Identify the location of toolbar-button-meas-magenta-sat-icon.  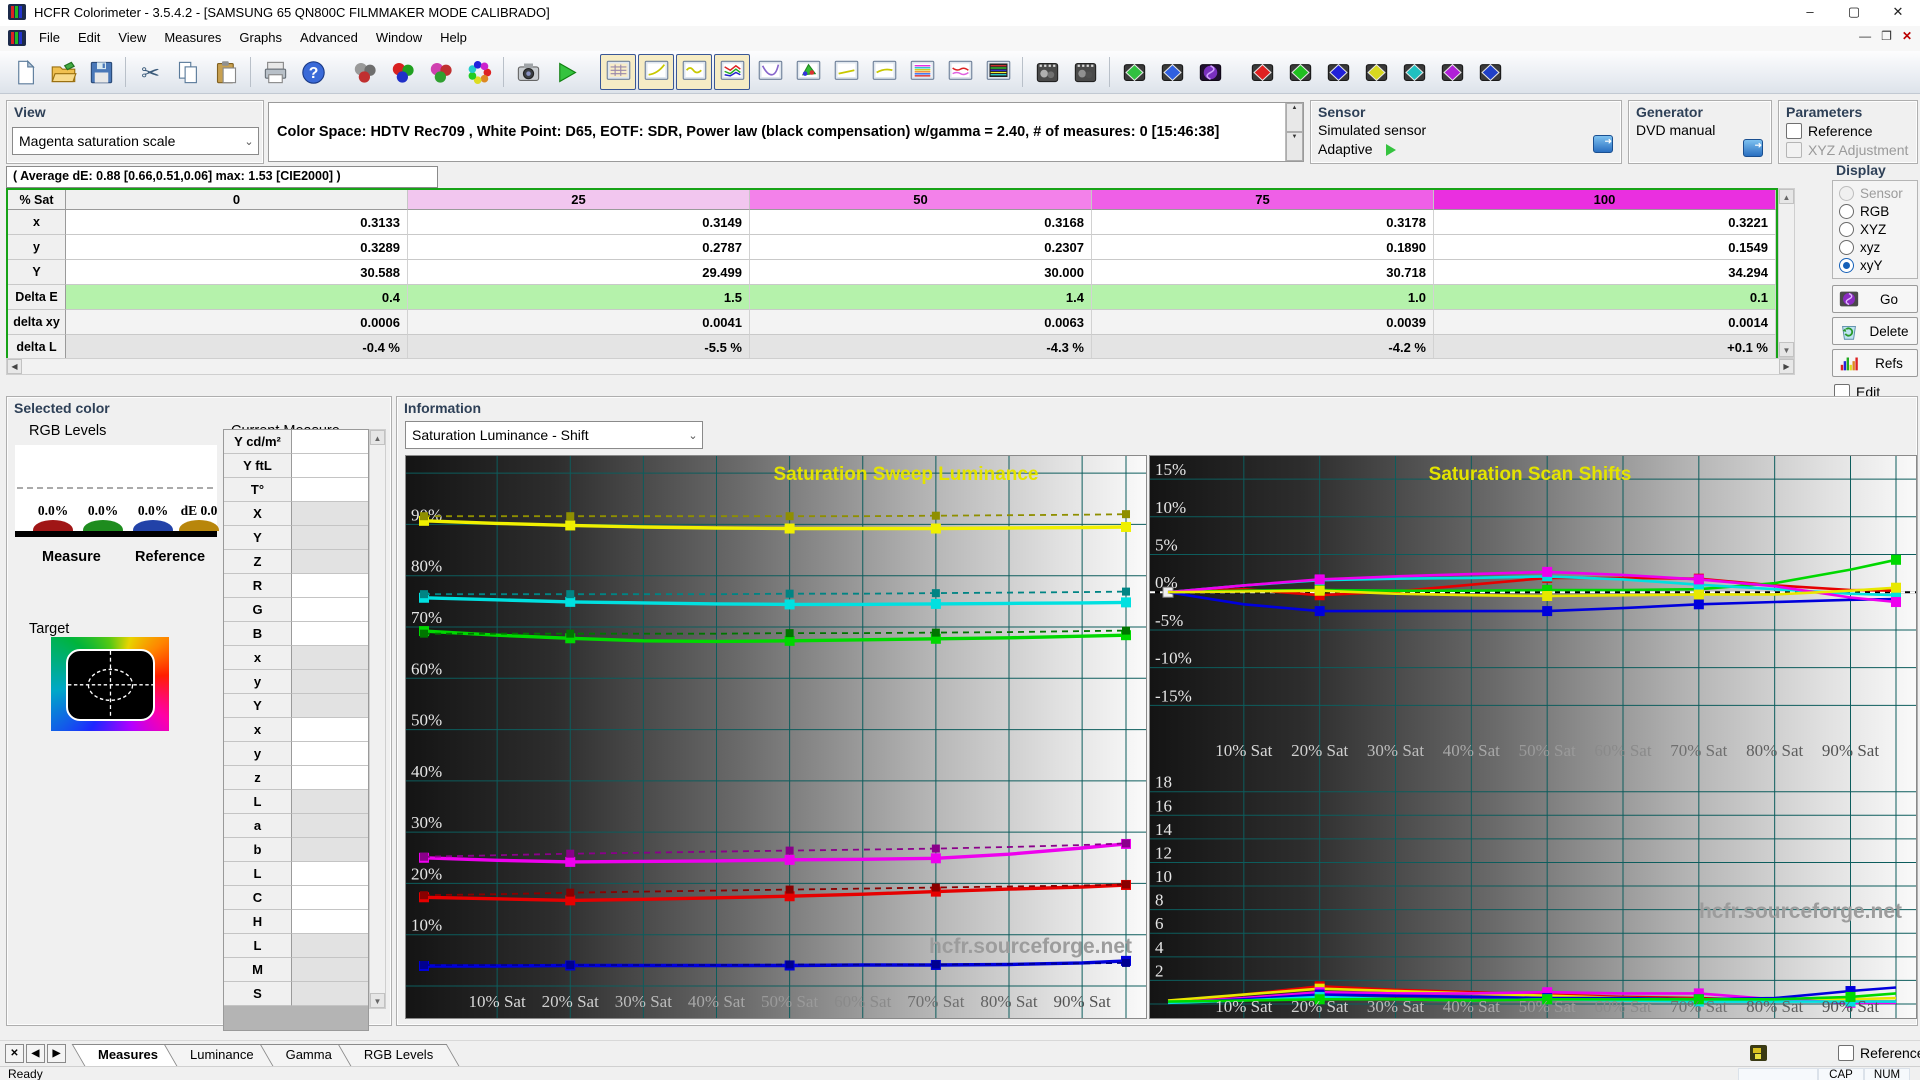
(1452, 72).